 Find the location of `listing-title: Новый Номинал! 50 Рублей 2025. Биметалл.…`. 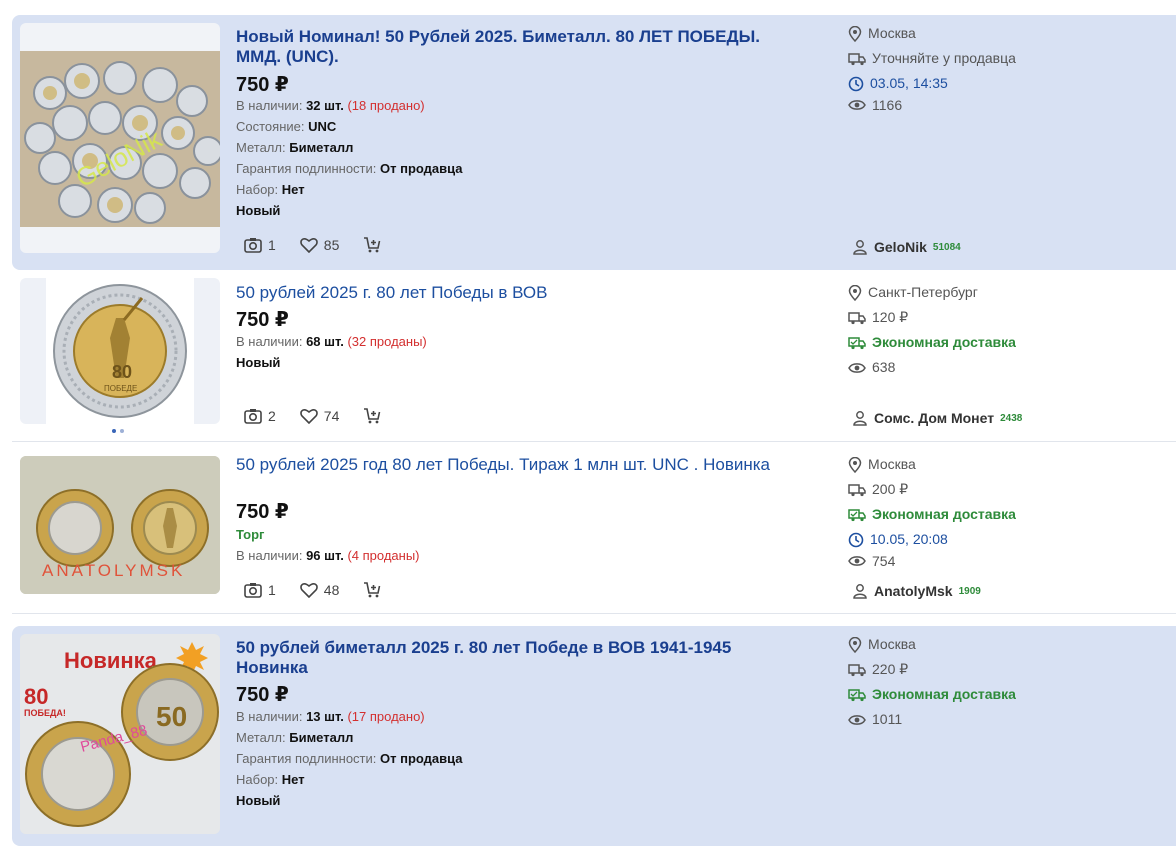

listing-title: Новый Номинал! 50 Рублей 2025. Биметалл.… is located at coordinates (516, 47).